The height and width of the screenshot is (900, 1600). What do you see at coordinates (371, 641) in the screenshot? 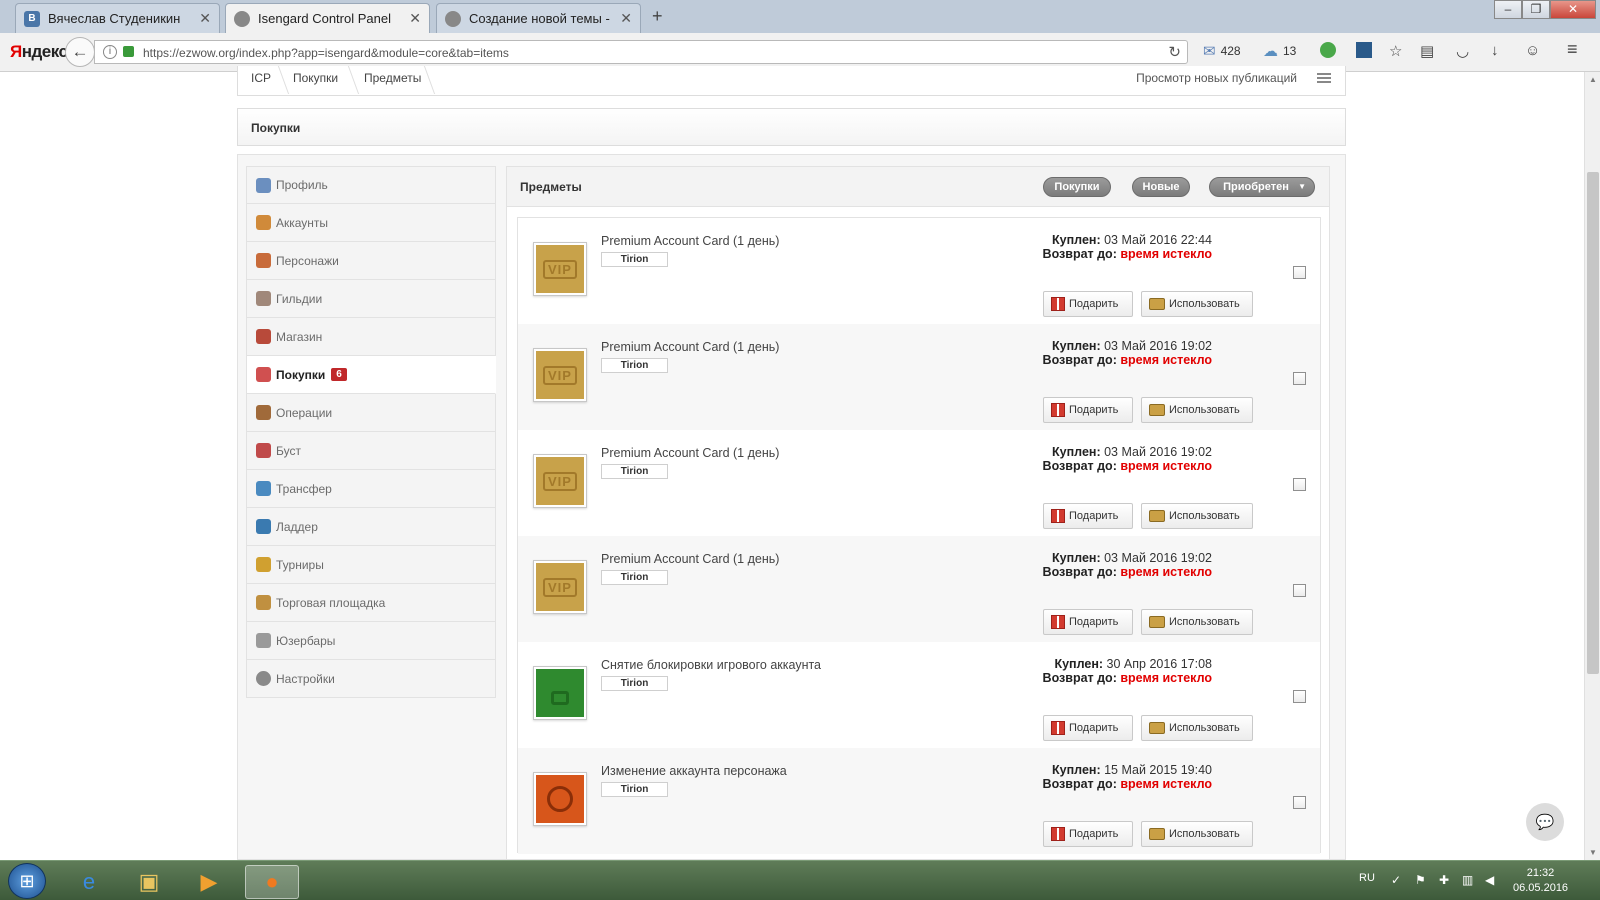
I see `sidebar-item-userbars: Юзербары` at bounding box center [371, 641].